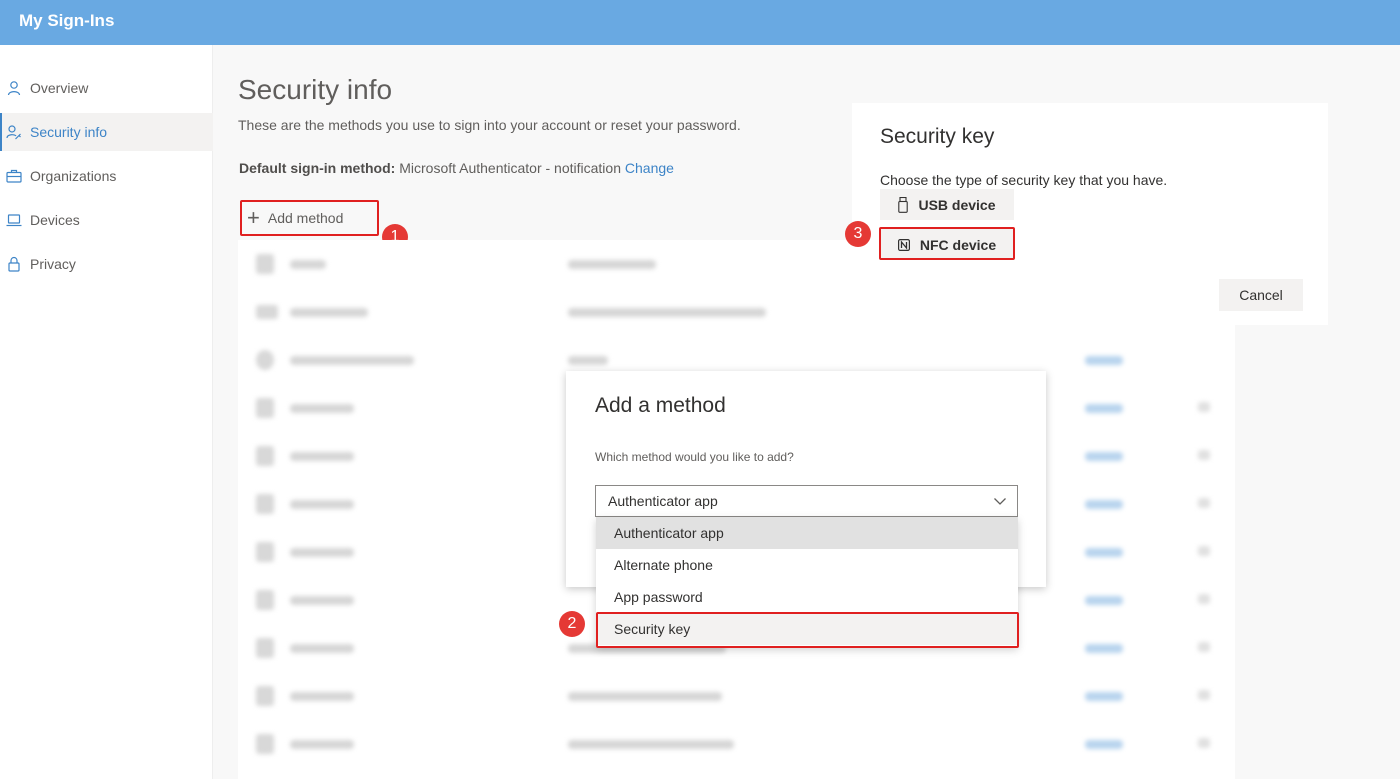  Describe the element at coordinates (903, 244) in the screenshot. I see `nfc-icon` at that location.